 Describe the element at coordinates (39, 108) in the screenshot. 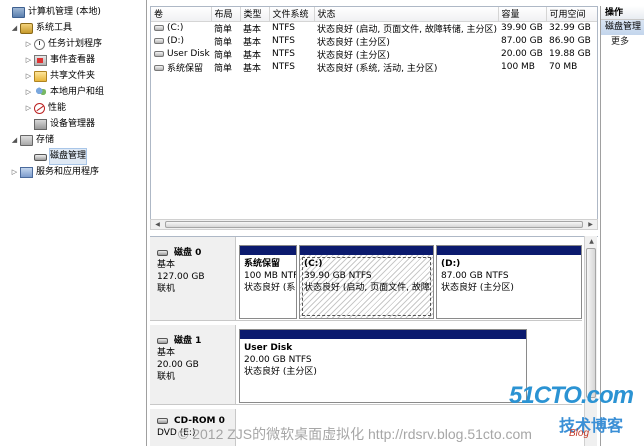

I see `performance-icon` at that location.